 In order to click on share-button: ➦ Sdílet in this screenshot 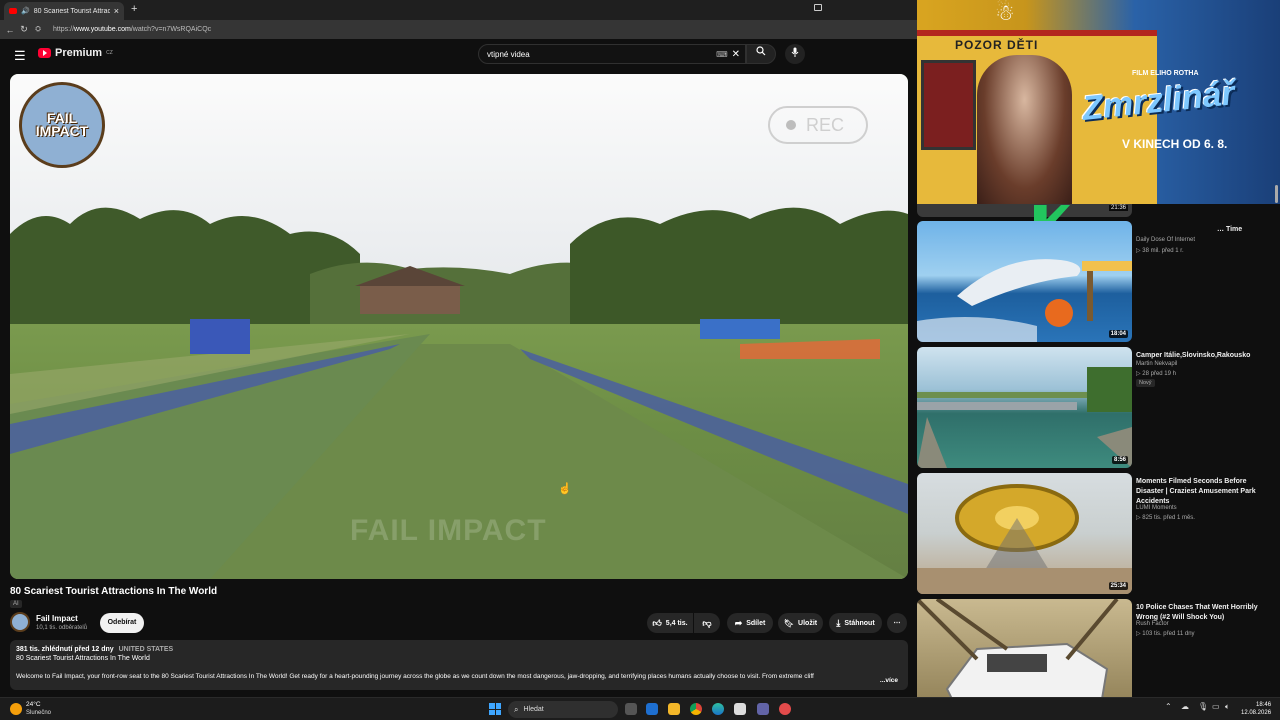, I will do `click(750, 623)`.